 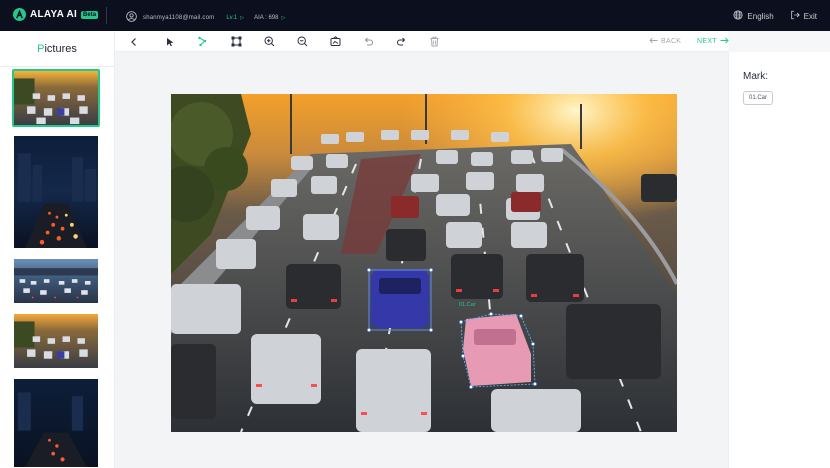 I want to click on brand-logo: ALAYA AI Beta, so click(x=56, y=14).